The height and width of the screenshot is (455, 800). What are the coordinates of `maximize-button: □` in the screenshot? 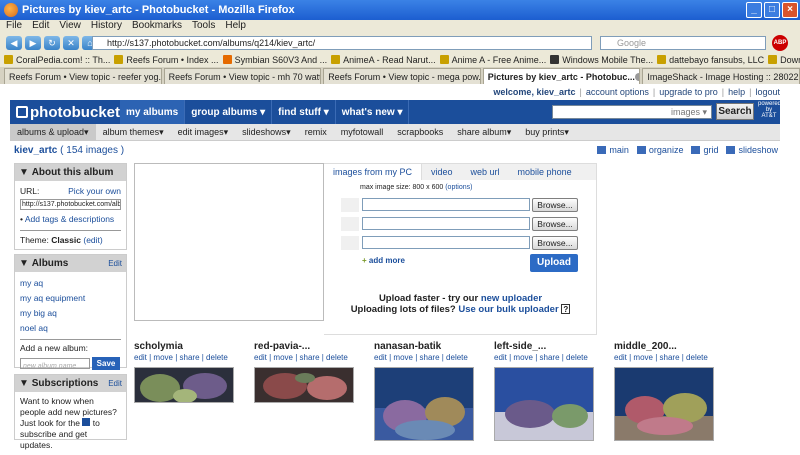 It's located at (772, 10).